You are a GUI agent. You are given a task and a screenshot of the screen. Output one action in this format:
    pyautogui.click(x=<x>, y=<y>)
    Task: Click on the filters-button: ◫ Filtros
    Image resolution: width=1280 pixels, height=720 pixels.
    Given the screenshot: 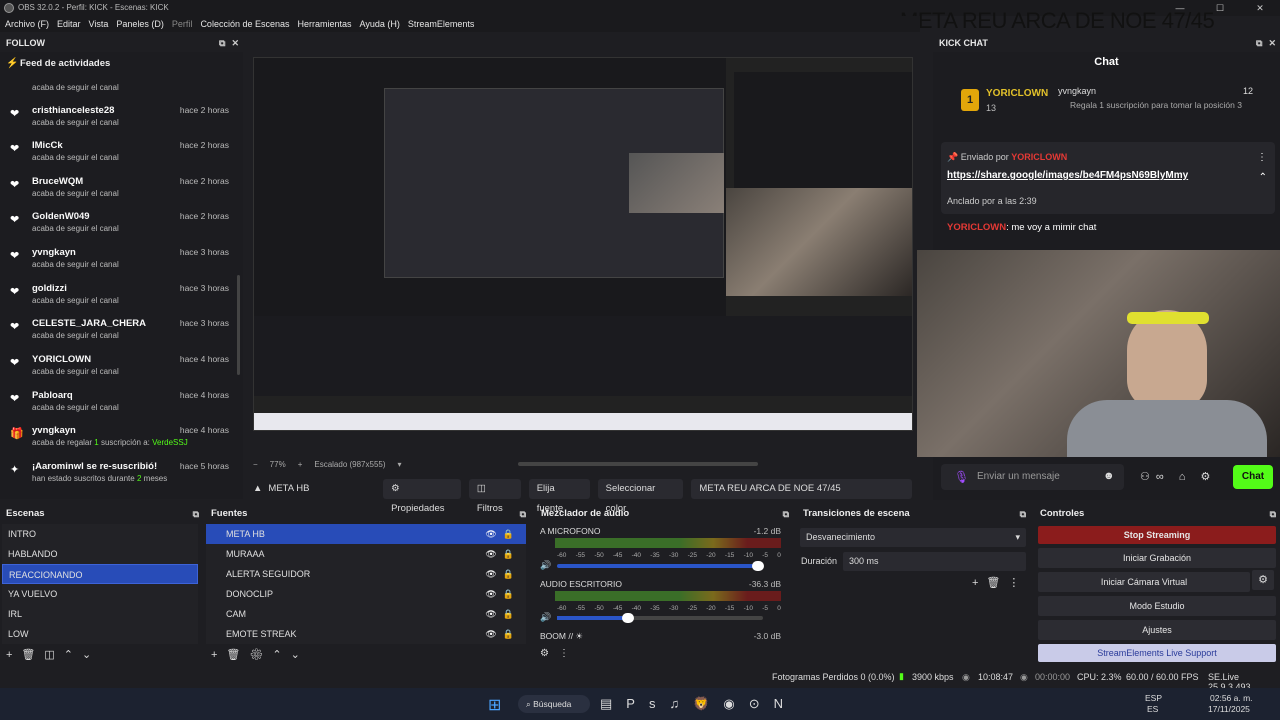 What is the action you would take?
    pyautogui.click(x=494, y=496)
    